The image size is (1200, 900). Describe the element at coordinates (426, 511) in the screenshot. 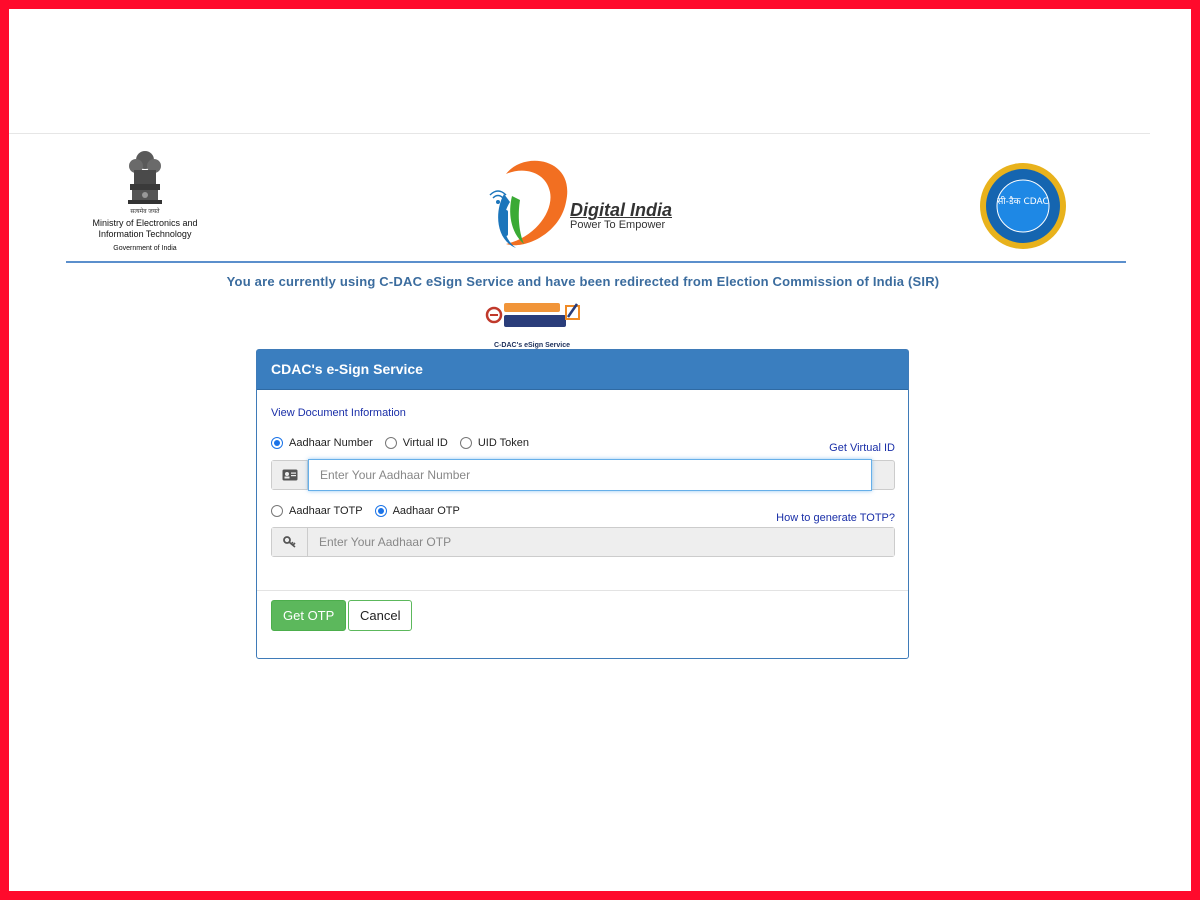

I see `radio-label: Aadhaar OTP` at that location.